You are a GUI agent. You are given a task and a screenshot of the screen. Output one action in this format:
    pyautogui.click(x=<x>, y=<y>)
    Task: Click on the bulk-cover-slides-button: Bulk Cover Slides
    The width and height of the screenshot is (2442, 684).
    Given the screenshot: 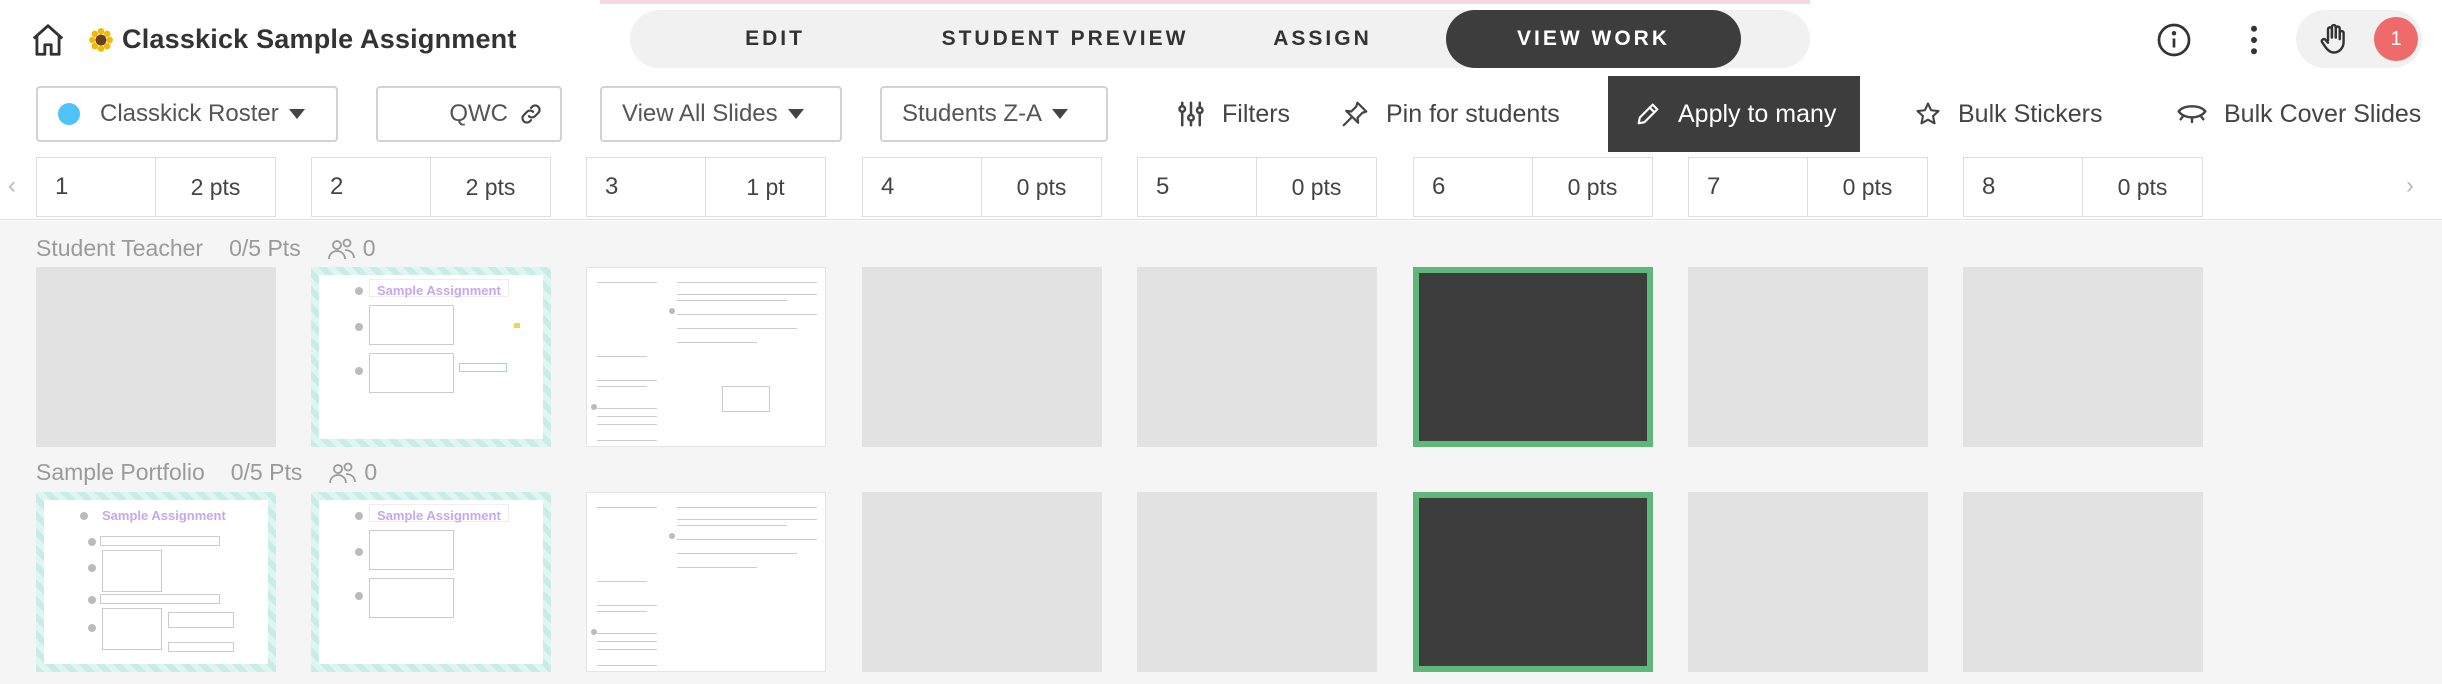 What is the action you would take?
    pyautogui.click(x=2298, y=114)
    